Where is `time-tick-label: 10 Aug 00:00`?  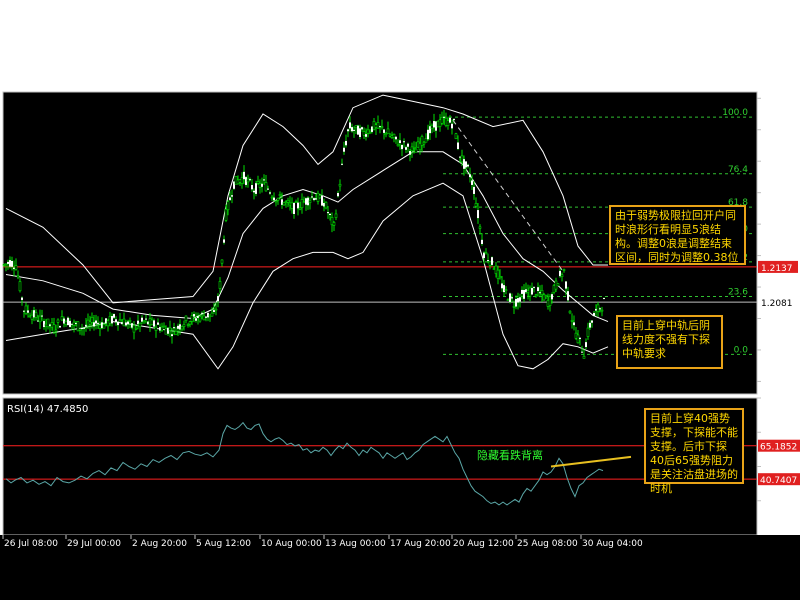
time-tick-label: 10 Aug 00:00 is located at coordinates (291, 544).